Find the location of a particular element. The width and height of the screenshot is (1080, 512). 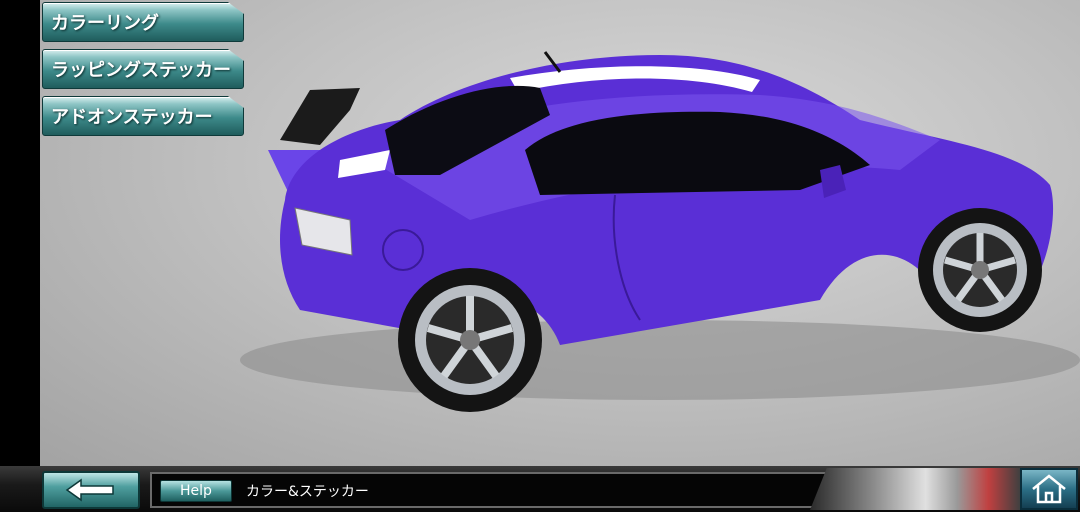

home-icon is located at coordinates (1049, 489).